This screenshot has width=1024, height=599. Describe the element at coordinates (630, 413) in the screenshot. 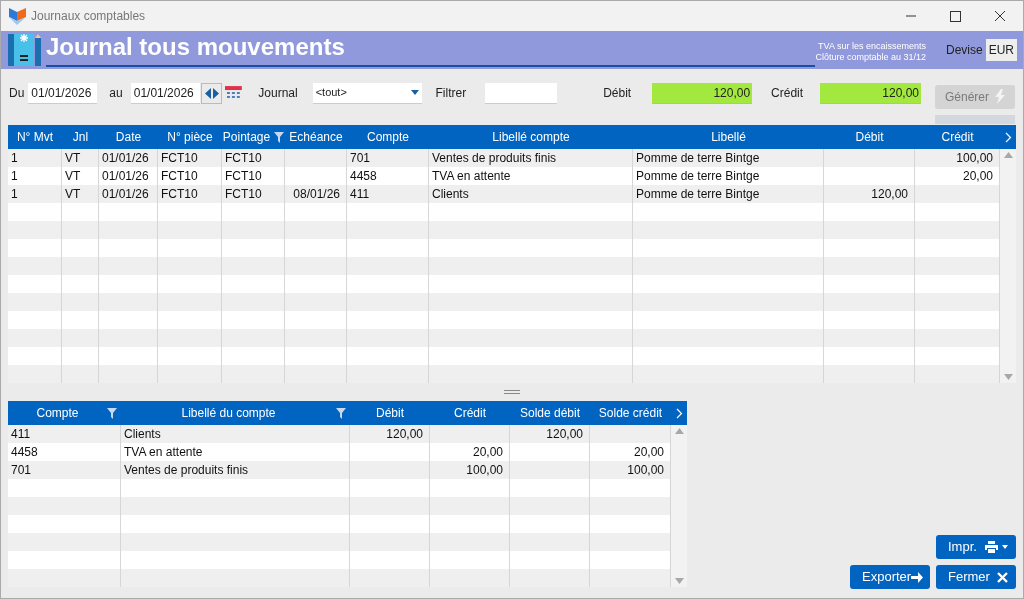

I see `column-header: Solde crédit` at that location.